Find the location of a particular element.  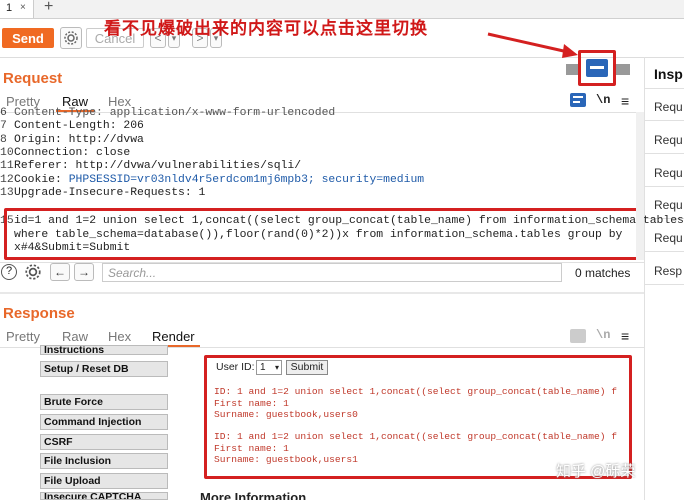

dvwa-menu-item: File Upload is located at coordinates (104, 481).